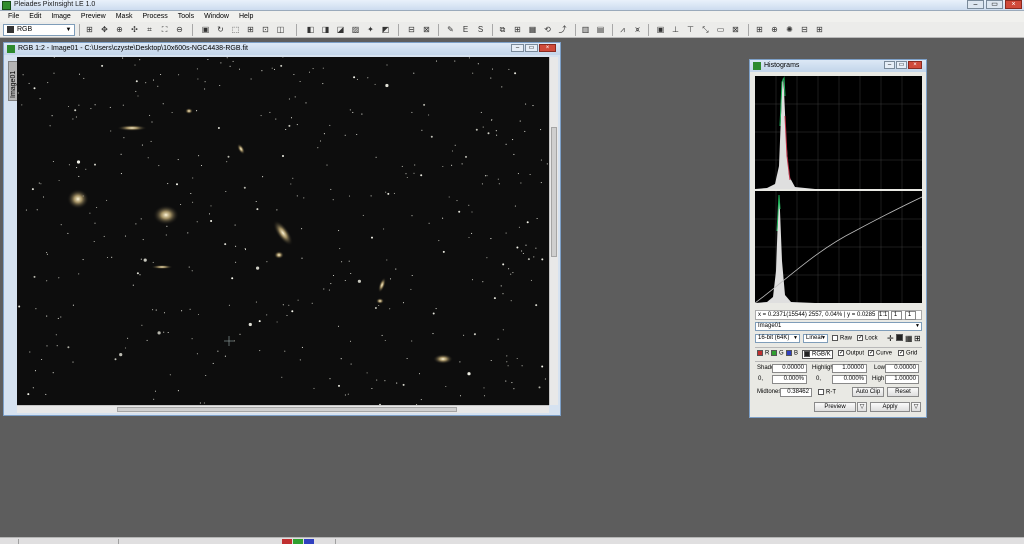  I want to click on input-histogram-plot, so click(838, 247).